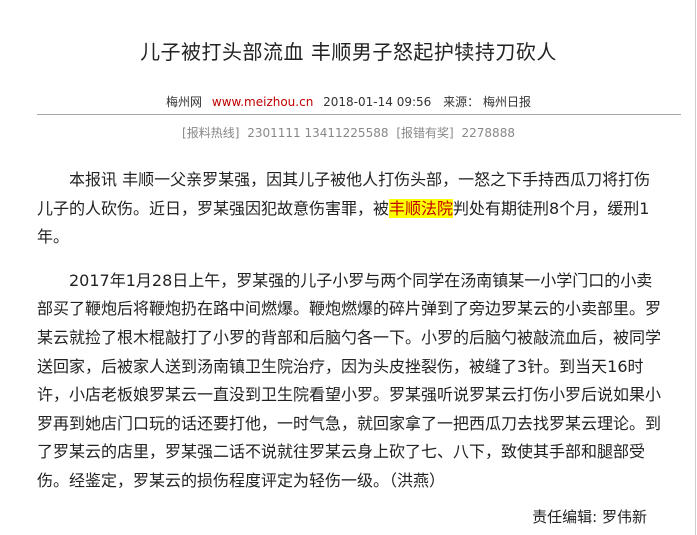  I want to click on publish-datetime: 2018-01-14 09:56, so click(377, 102).